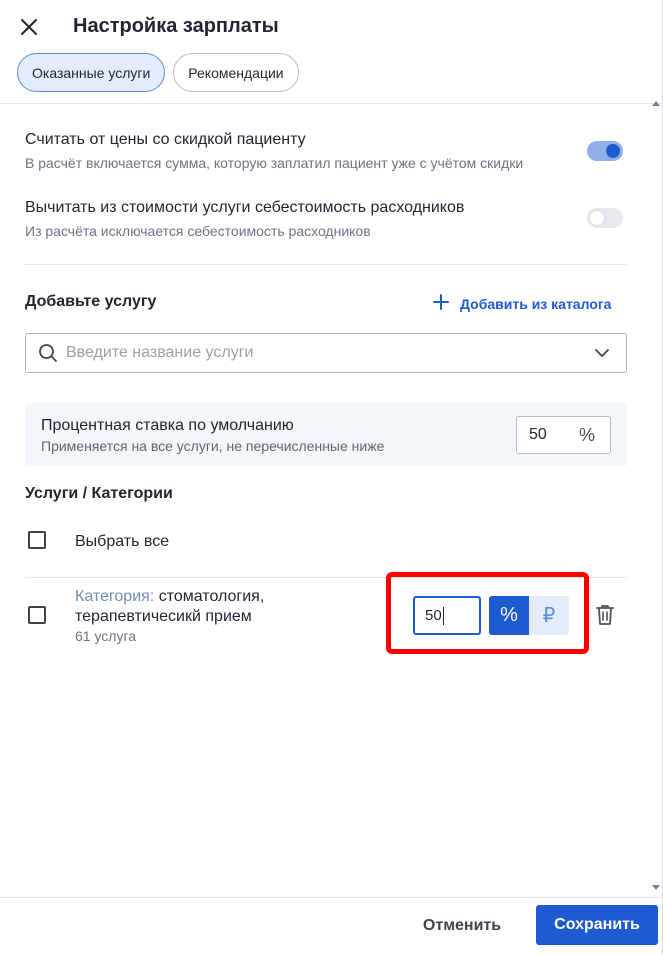 The image size is (663, 955). What do you see at coordinates (211, 596) in the screenshot?
I see `category-name: стоматология,` at bounding box center [211, 596].